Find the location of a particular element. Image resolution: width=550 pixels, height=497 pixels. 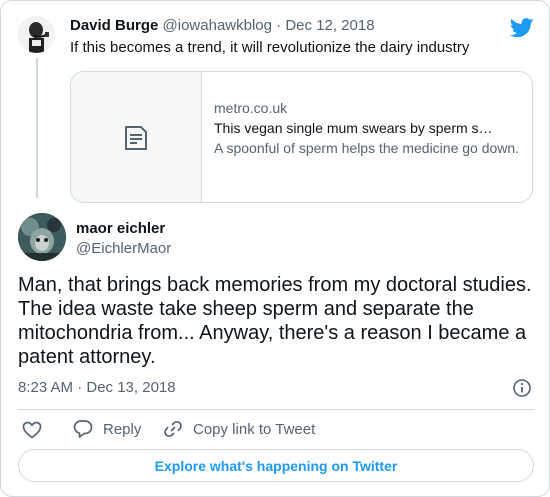

parent-header: David Burge @iowahawkblog · Dec 12, 2018 is located at coordinates (222, 25).